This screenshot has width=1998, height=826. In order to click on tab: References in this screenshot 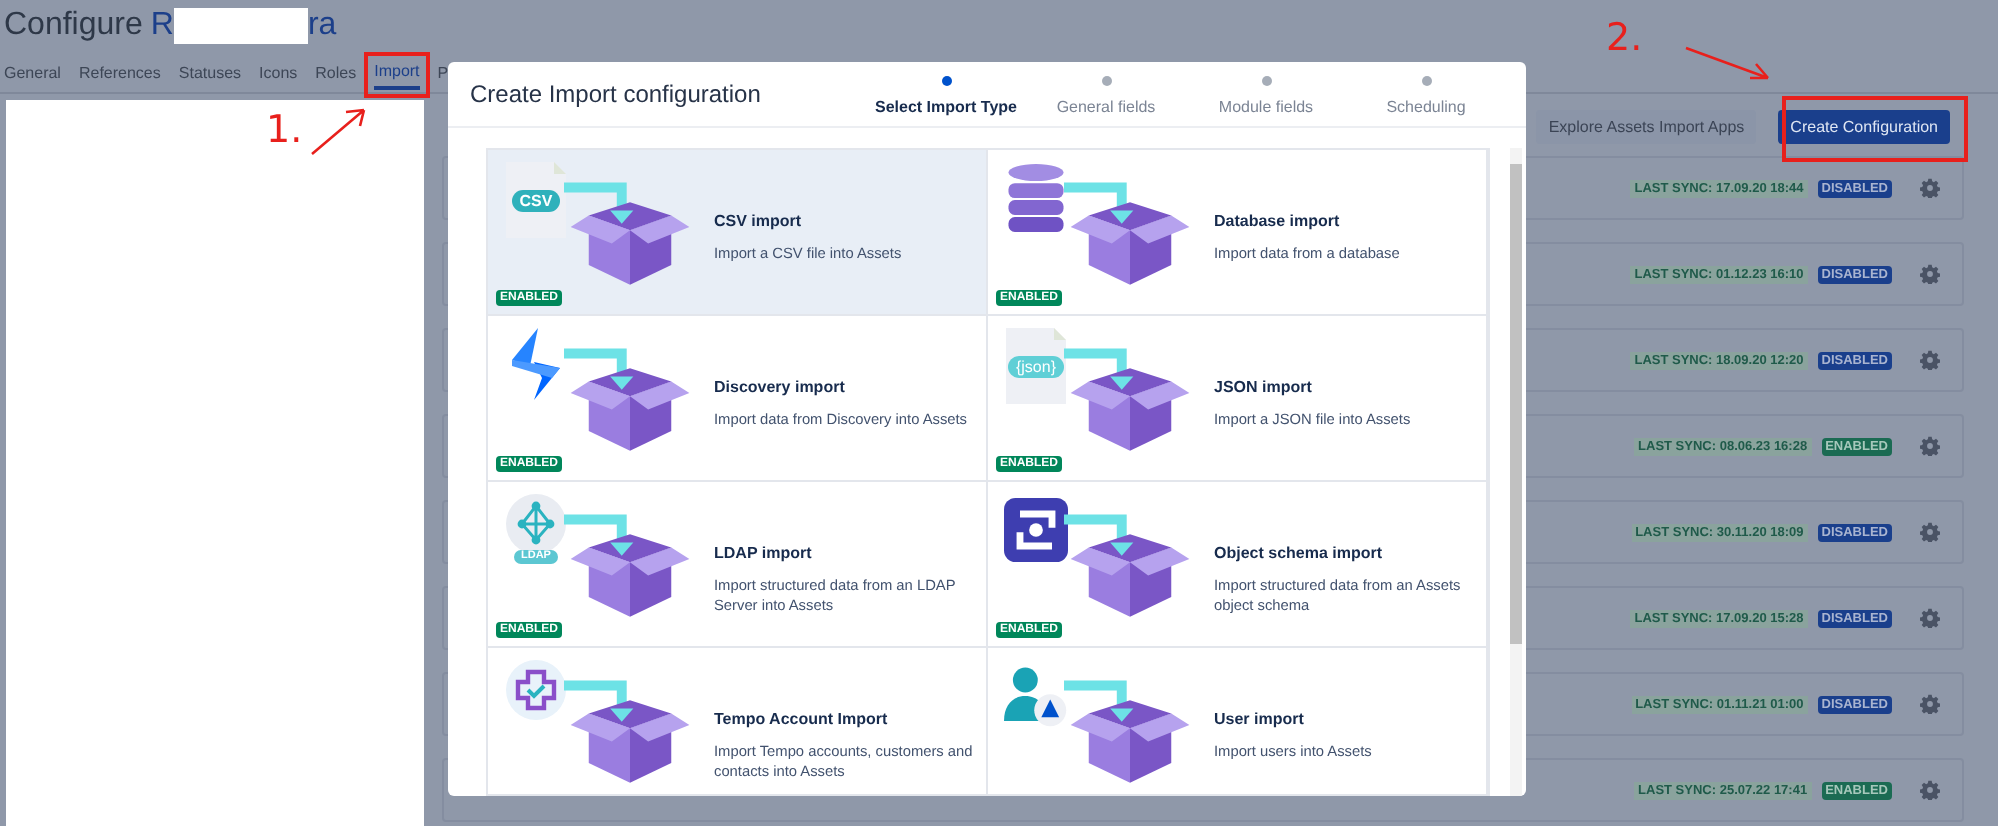, I will do `click(119, 72)`.